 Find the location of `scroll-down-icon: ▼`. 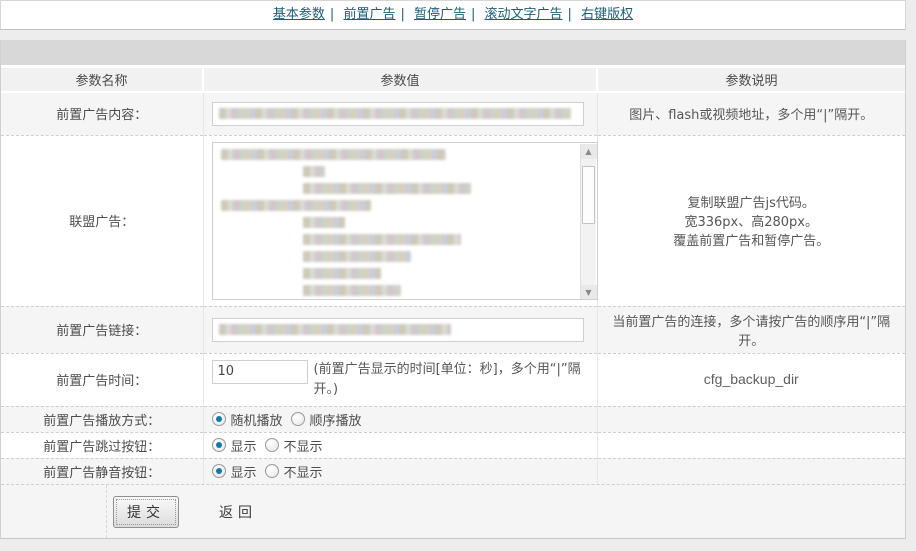

scroll-down-icon: ▼ is located at coordinates (588, 291).